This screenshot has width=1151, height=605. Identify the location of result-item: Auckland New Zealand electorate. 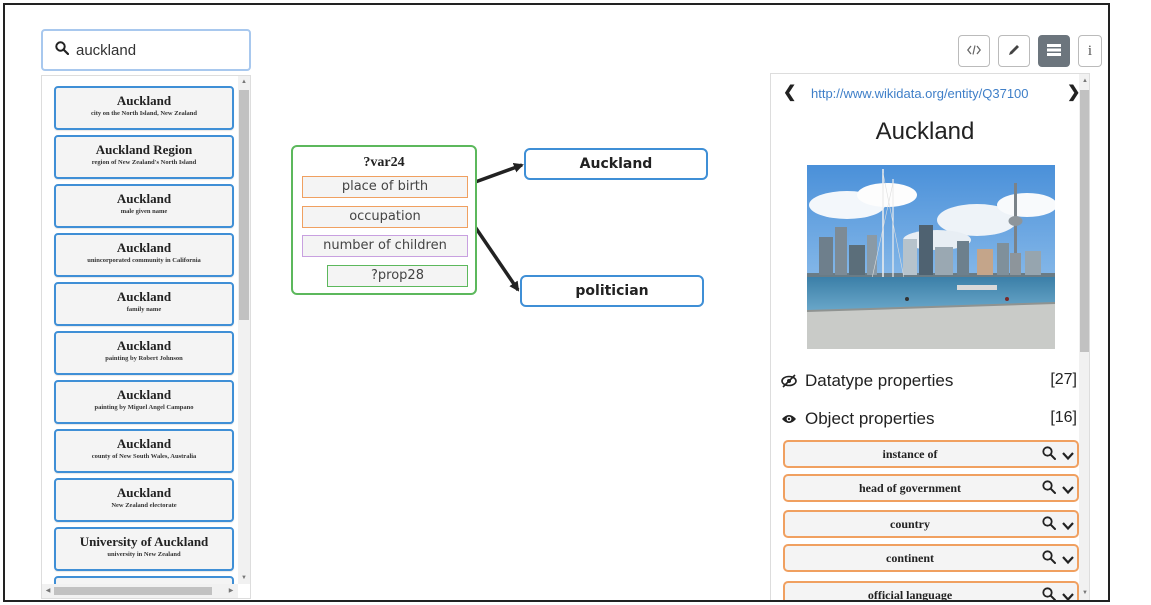
(144, 500).